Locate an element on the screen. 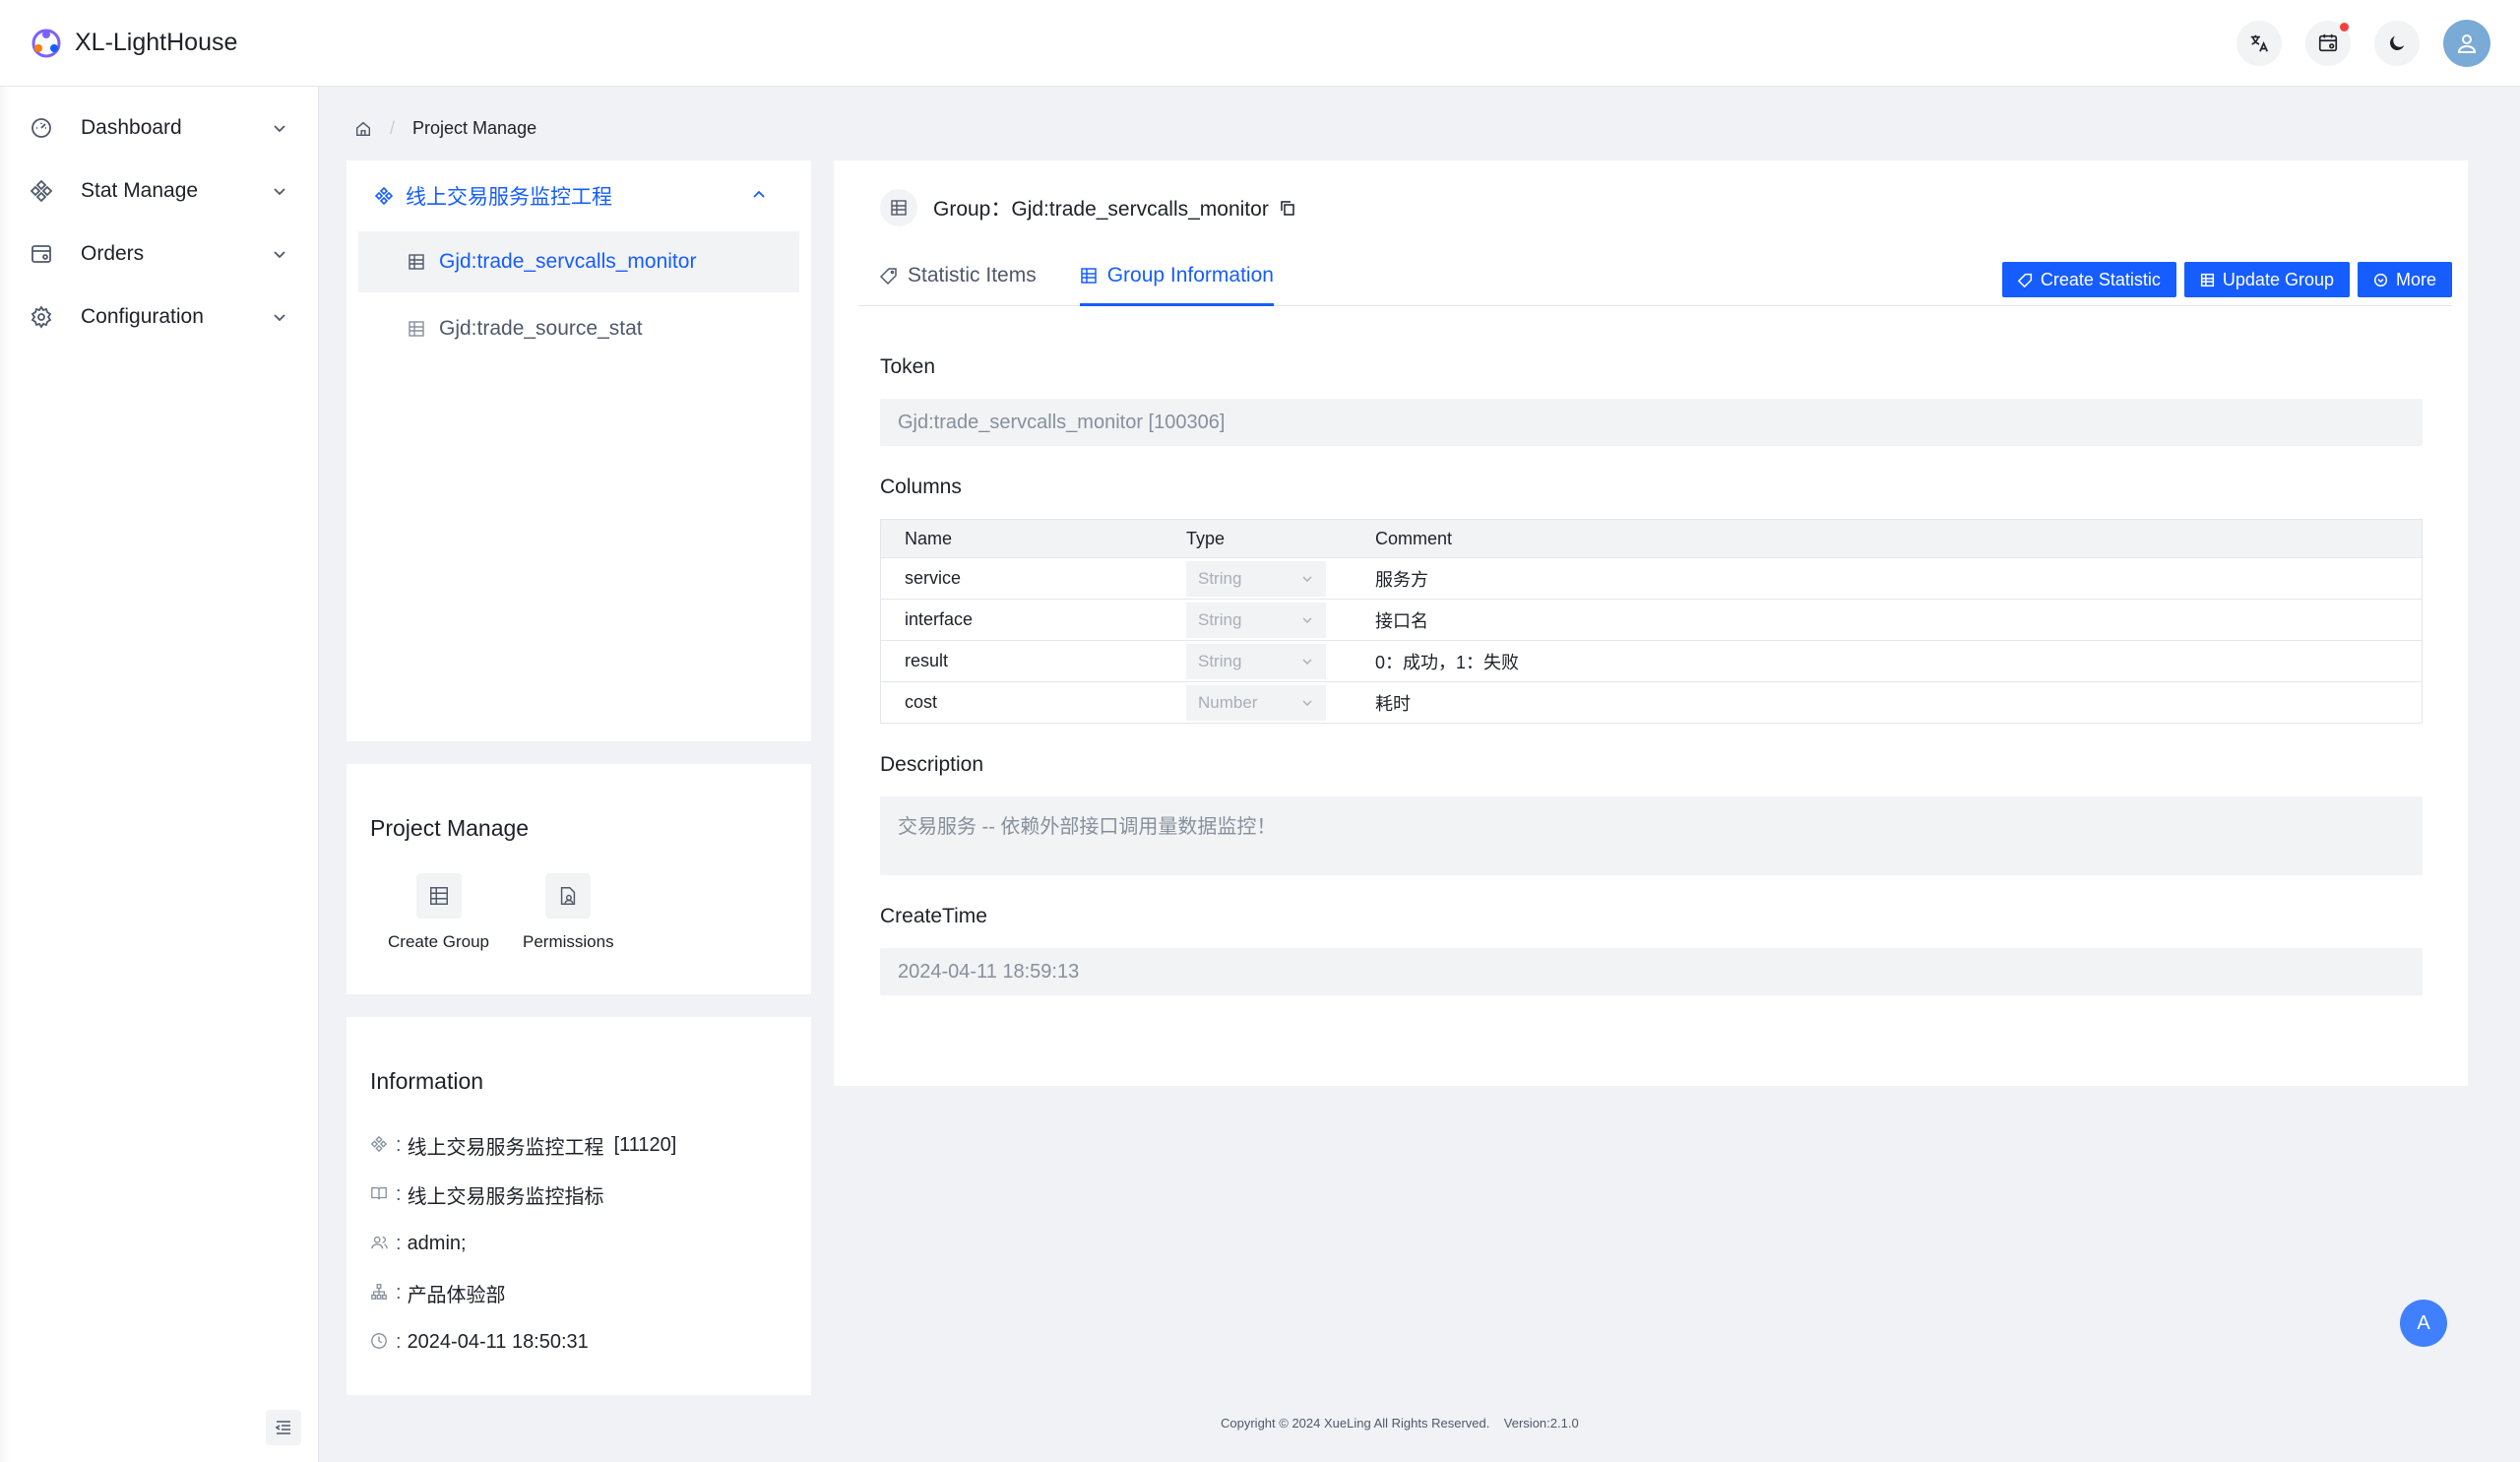  sidebar-item-dashboard: Dashboard is located at coordinates (159, 127).